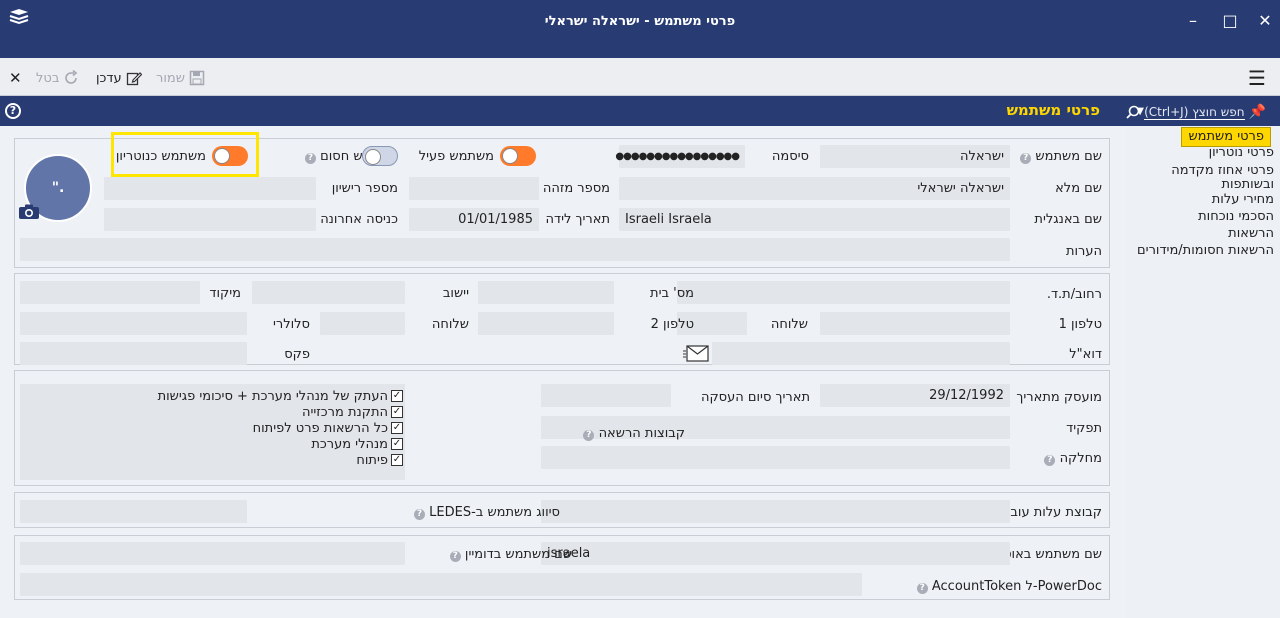 The height and width of the screenshot is (618, 1280). I want to click on sidebar-item-advance: פרטי אחוז מקדמה ובשותפות, so click(1204, 178).